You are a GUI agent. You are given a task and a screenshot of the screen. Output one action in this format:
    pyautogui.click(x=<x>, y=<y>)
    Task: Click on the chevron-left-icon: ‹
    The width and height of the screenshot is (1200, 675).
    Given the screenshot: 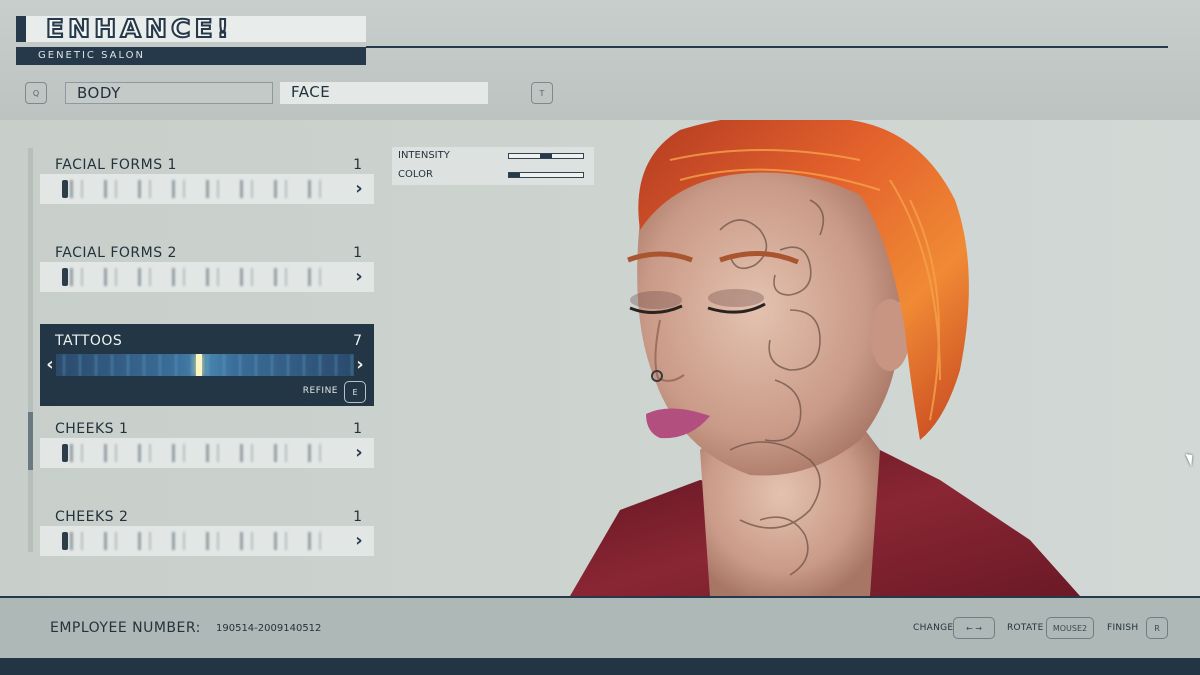 What is the action you would take?
    pyautogui.click(x=50, y=365)
    